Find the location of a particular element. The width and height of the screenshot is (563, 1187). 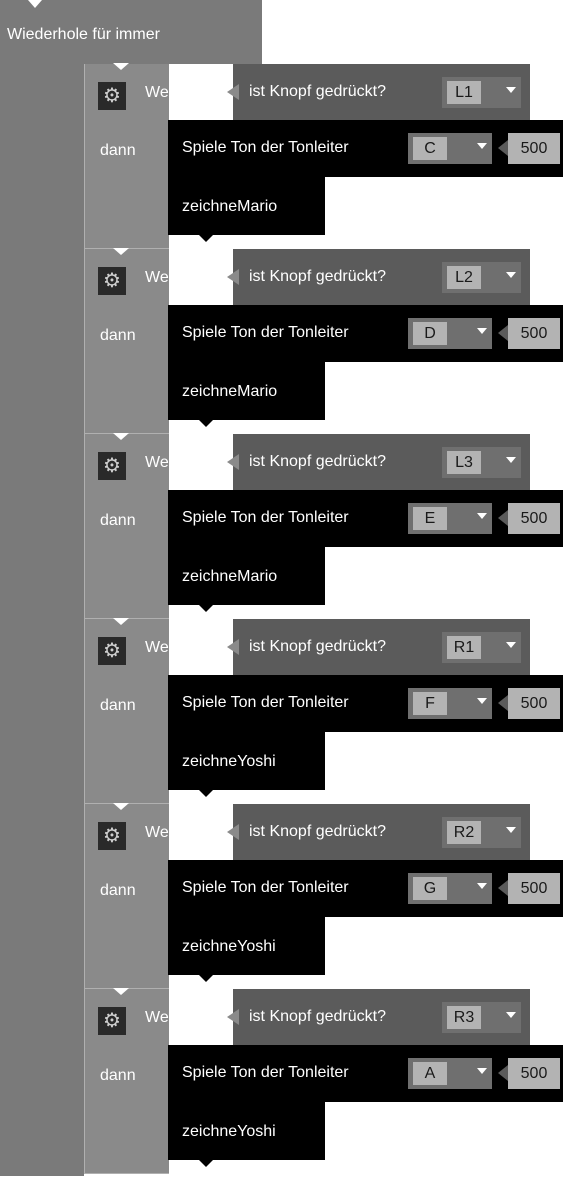

forever-loop-arm is located at coordinates (42, 620).